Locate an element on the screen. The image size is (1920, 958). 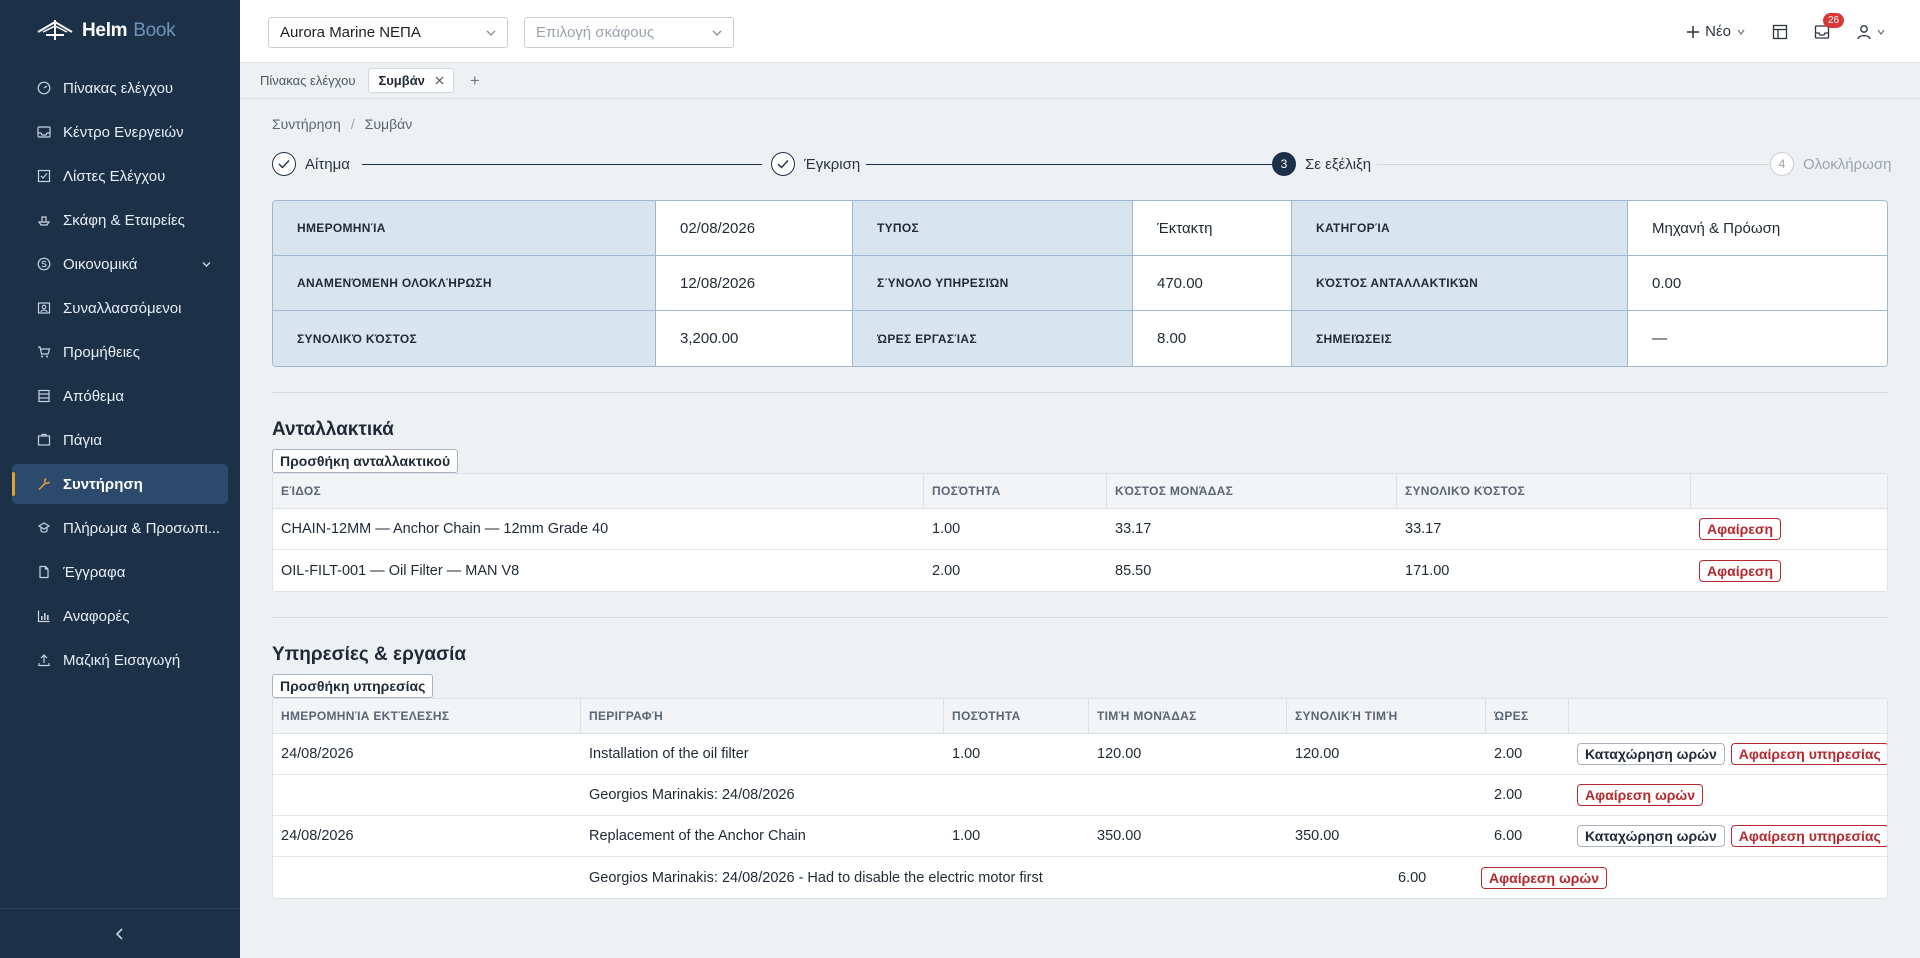
field-label: ΚΌΣΤΟΣ ΑΝΤΑΛΛΑΚΤΙΚΏΝ is located at coordinates (1460, 283).